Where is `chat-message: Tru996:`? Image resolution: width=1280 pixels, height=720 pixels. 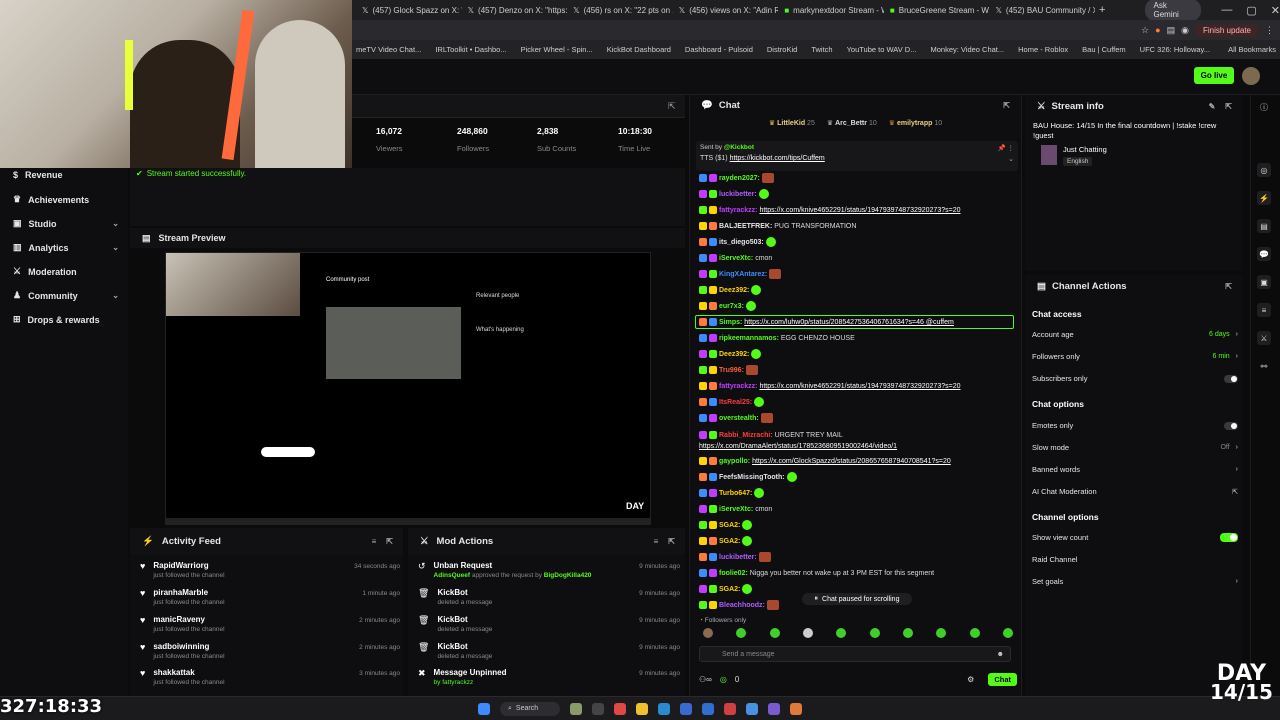 chat-message: Tru996: is located at coordinates (858, 371).